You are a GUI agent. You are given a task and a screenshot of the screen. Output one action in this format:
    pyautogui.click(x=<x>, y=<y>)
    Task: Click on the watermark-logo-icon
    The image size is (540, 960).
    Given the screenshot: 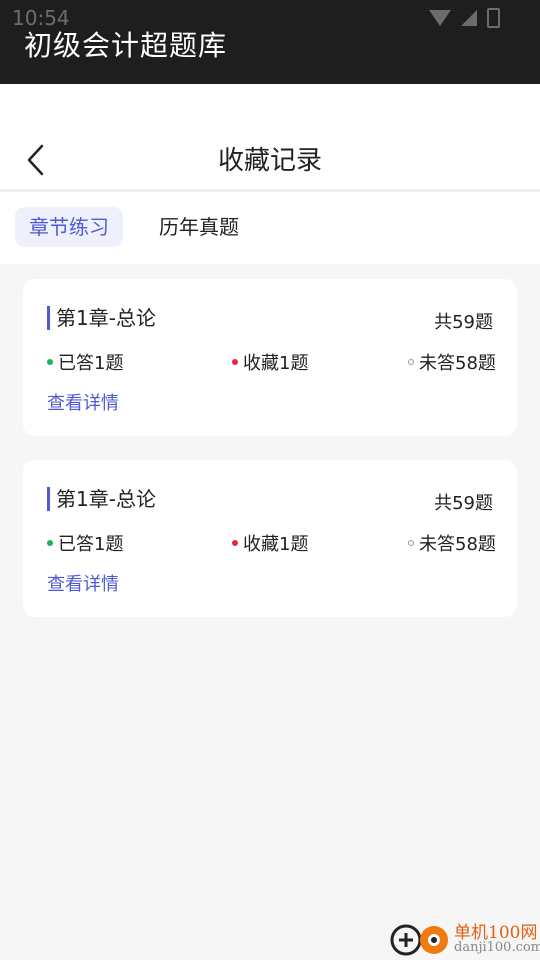 What is the action you would take?
    pyautogui.click(x=419, y=940)
    